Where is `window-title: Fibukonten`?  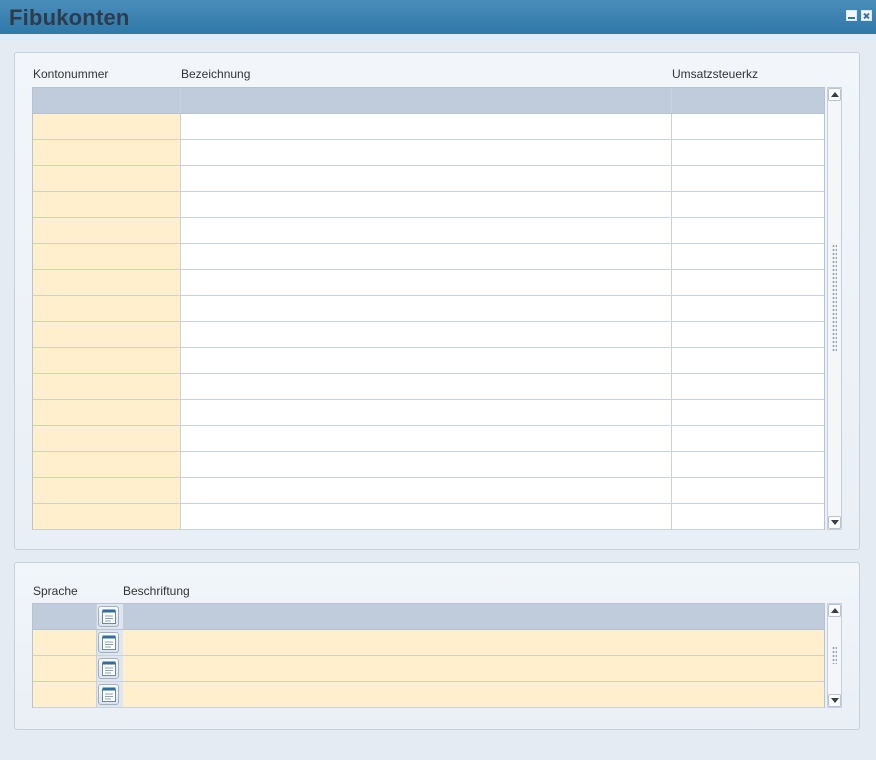
window-title: Fibukonten is located at coordinates (69, 17).